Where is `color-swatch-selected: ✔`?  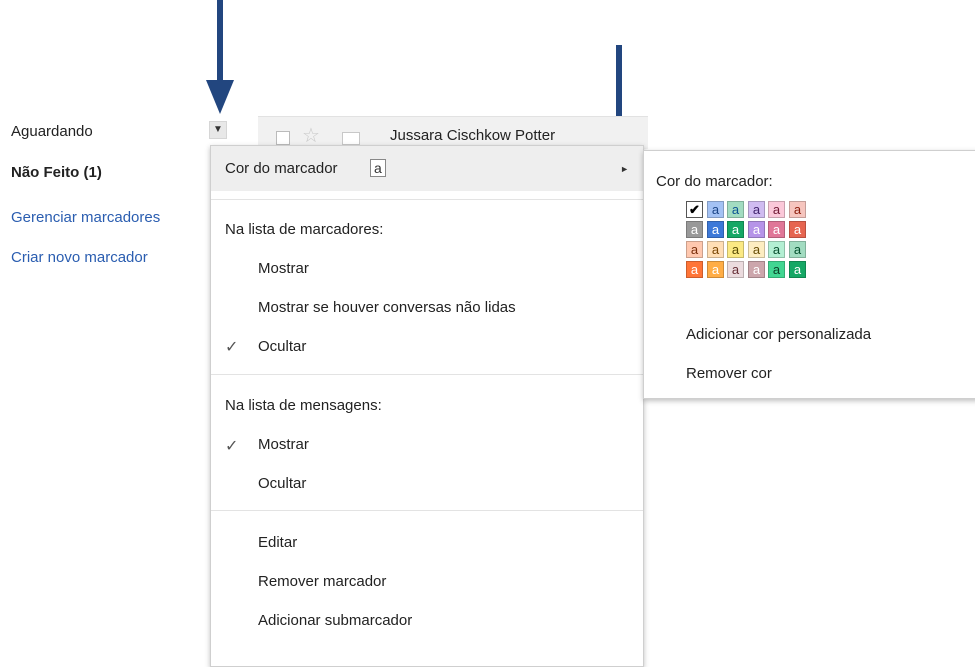 color-swatch-selected: ✔ is located at coordinates (694, 209).